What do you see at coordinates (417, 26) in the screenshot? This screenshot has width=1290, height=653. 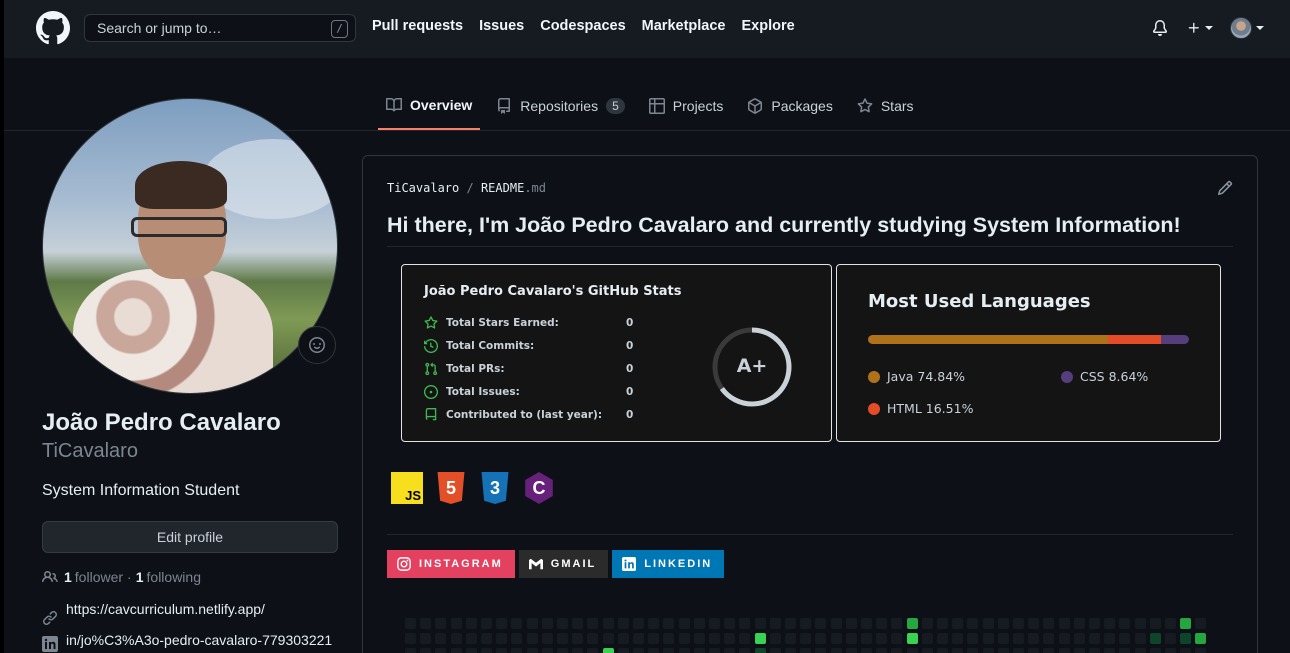 I see `nav-pull-requests: Pull requests` at bounding box center [417, 26].